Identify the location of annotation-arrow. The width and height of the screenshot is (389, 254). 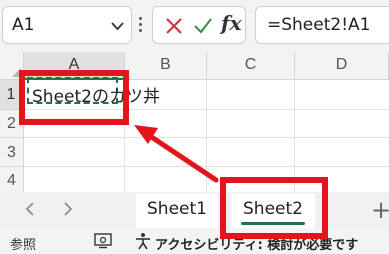
(176, 154).